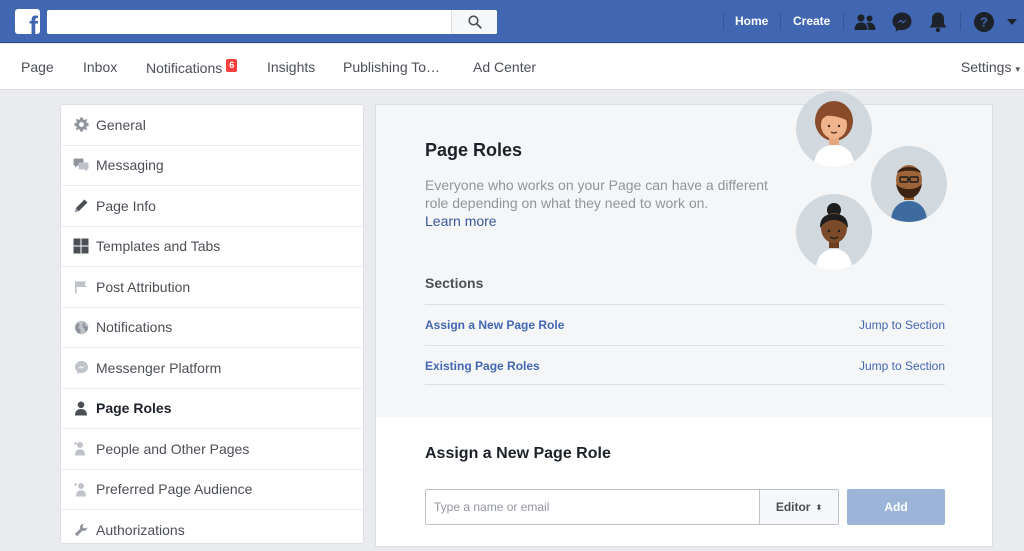  I want to click on sidebar-item-notifications: Notifications, so click(212, 328).